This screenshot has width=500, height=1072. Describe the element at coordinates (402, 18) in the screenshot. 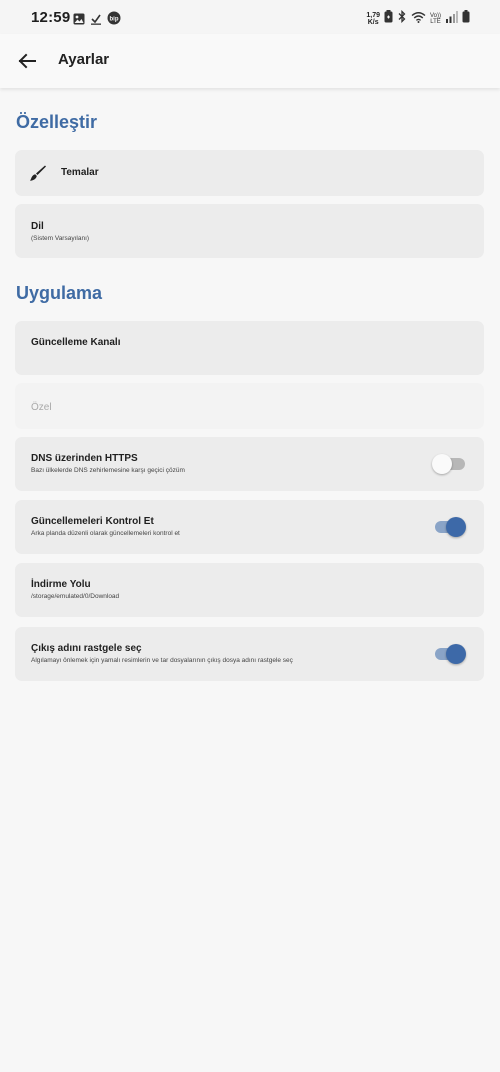

I see `bluetooth-icon` at that location.